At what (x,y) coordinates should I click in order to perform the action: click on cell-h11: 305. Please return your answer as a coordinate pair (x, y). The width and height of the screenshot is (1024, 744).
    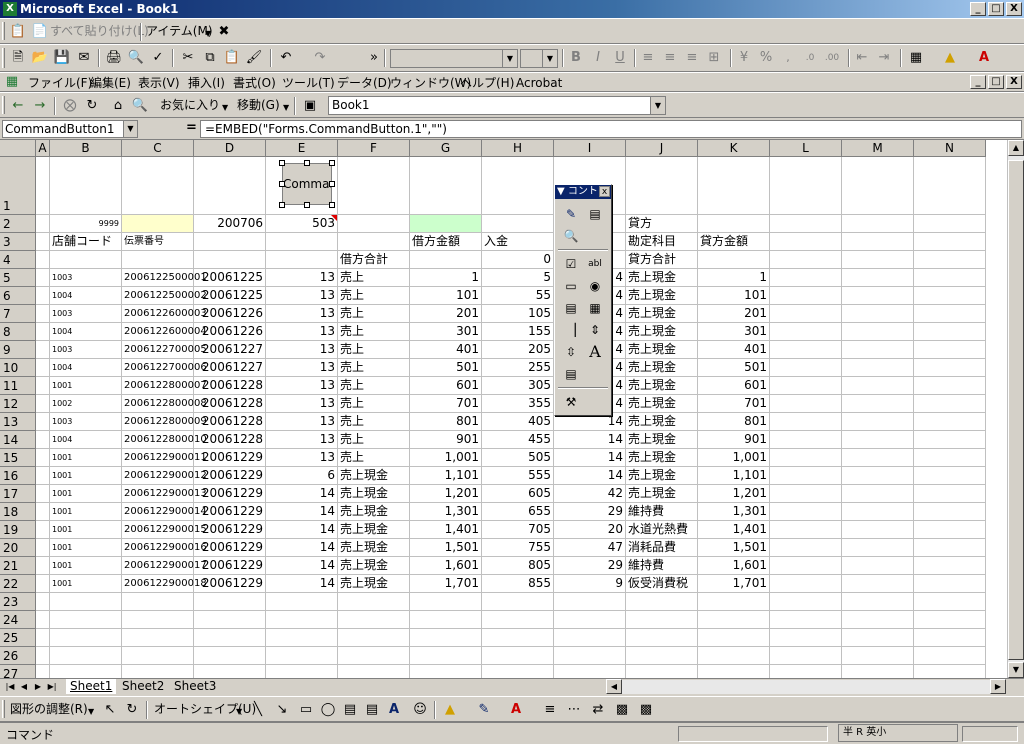
    Looking at the image, I should click on (518, 386).